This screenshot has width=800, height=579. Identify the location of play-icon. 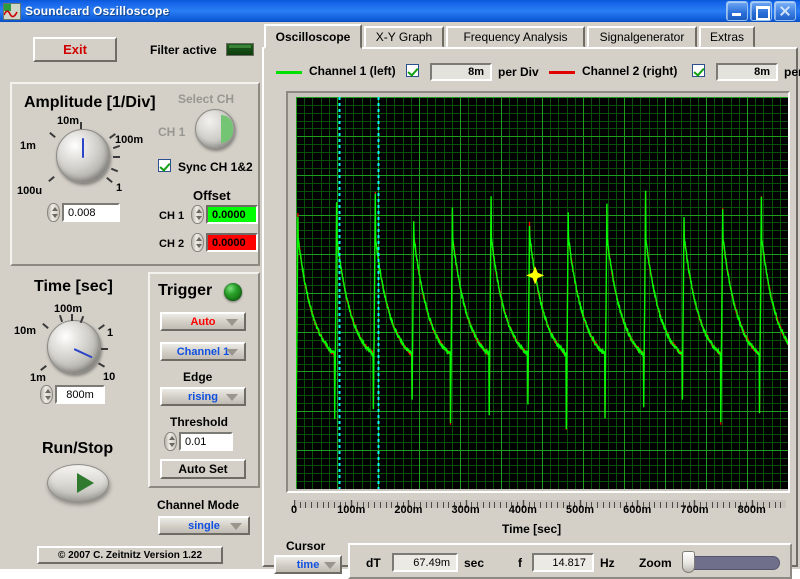
(85, 483).